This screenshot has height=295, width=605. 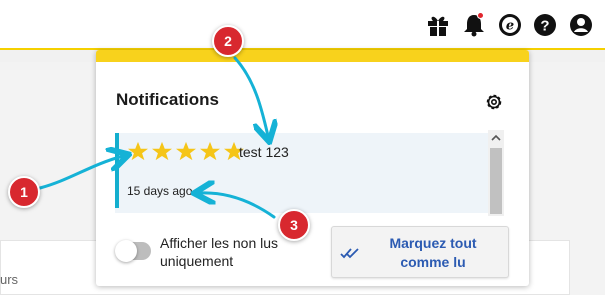 What do you see at coordinates (581, 25) in the screenshot?
I see `user-icon` at bounding box center [581, 25].